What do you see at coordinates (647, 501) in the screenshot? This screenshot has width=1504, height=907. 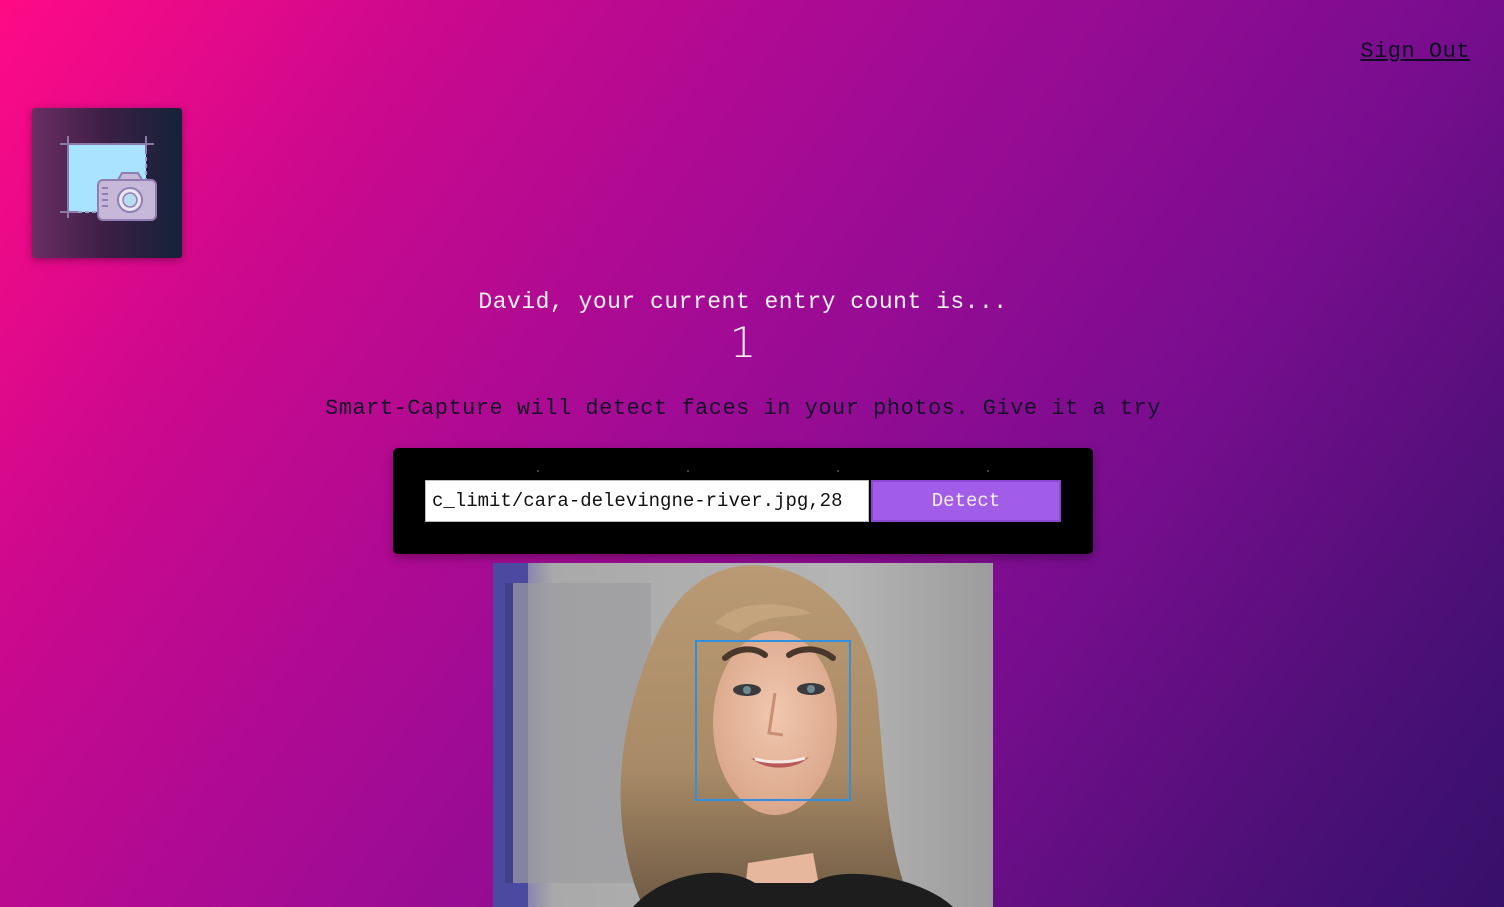 I see `image-url-input` at bounding box center [647, 501].